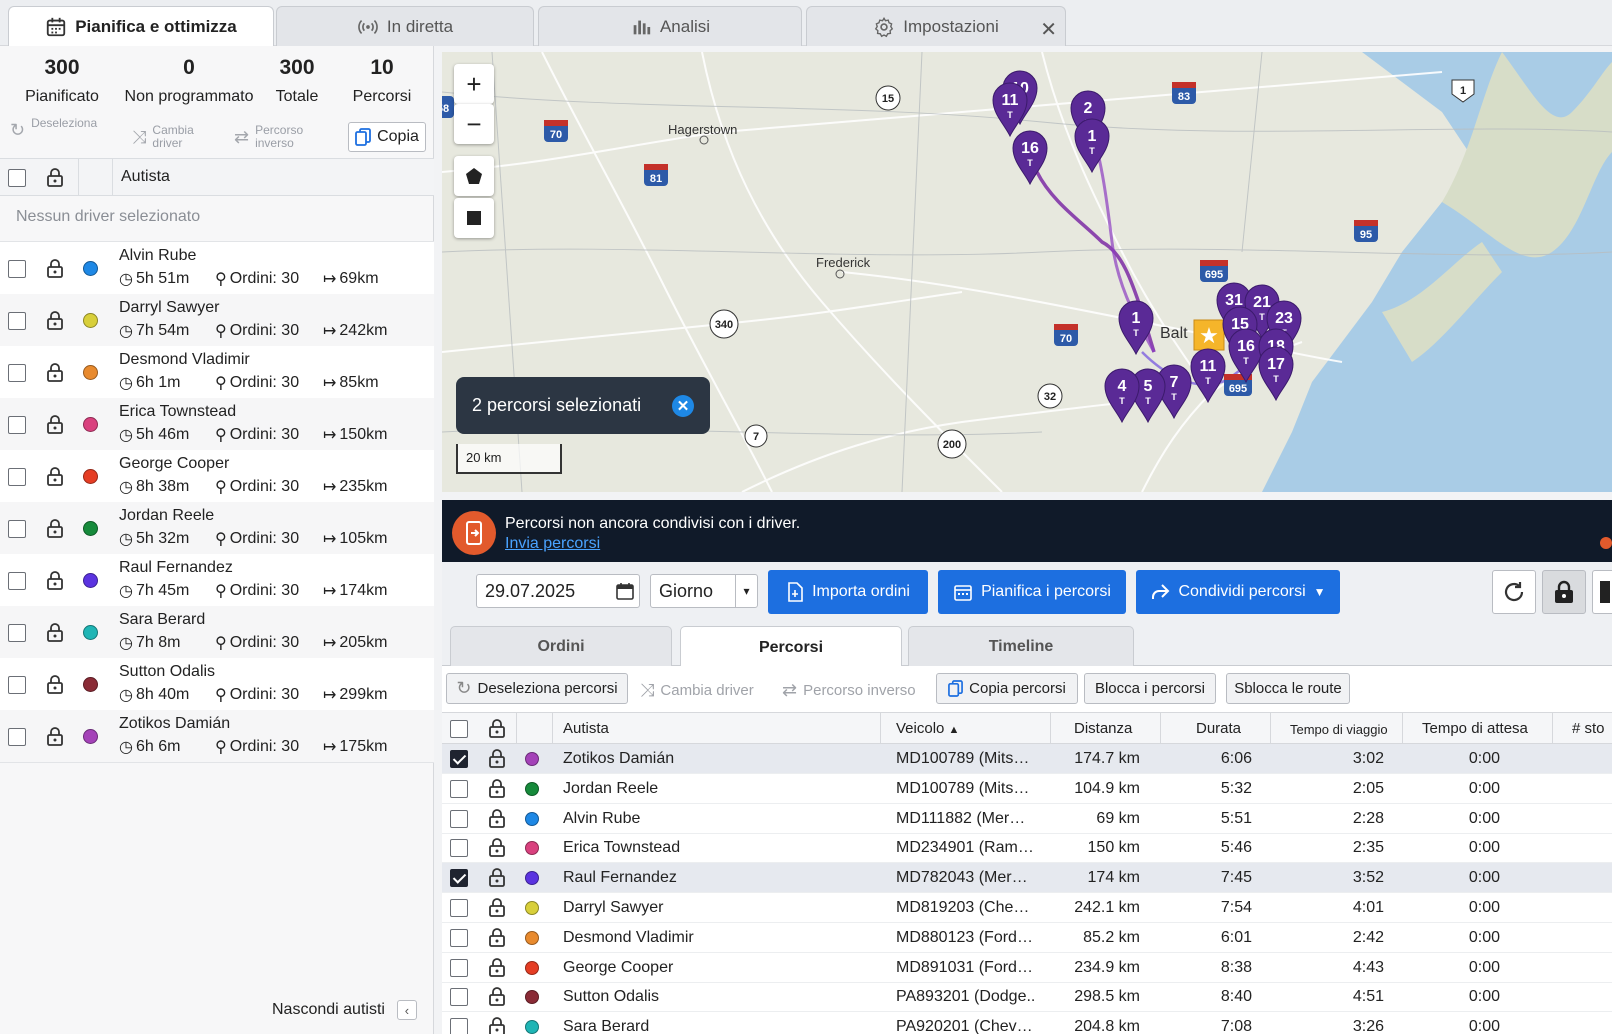 This screenshot has width=1612, height=1034. I want to click on rectangle-select-button, so click(474, 218).